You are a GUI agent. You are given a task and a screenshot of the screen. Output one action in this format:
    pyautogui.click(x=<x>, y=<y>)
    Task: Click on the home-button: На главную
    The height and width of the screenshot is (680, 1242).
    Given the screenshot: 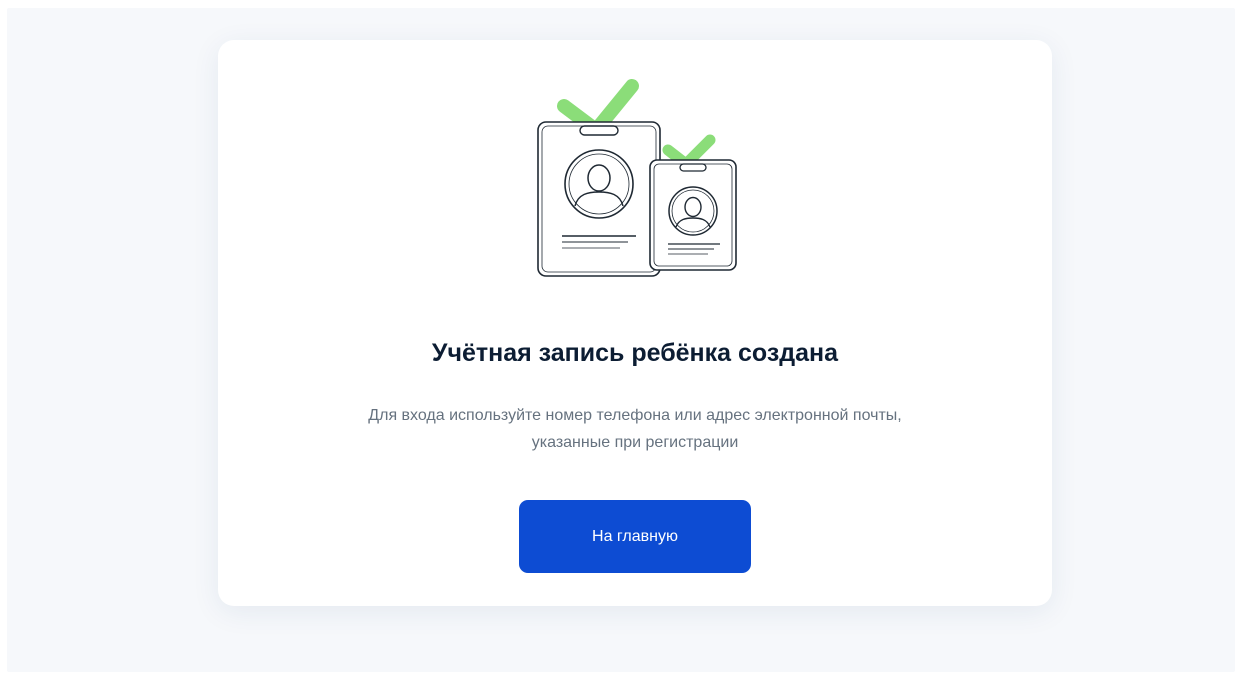 What is the action you would take?
    pyautogui.click(x=635, y=536)
    